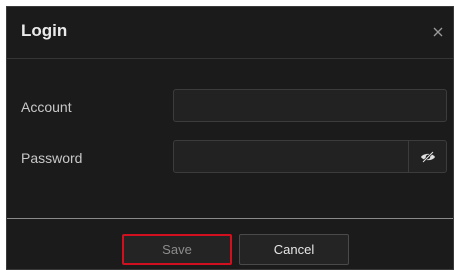 Image resolution: width=454 pixels, height=270 pixels. What do you see at coordinates (427, 156) in the screenshot?
I see `eye-slash-icon` at bounding box center [427, 156].